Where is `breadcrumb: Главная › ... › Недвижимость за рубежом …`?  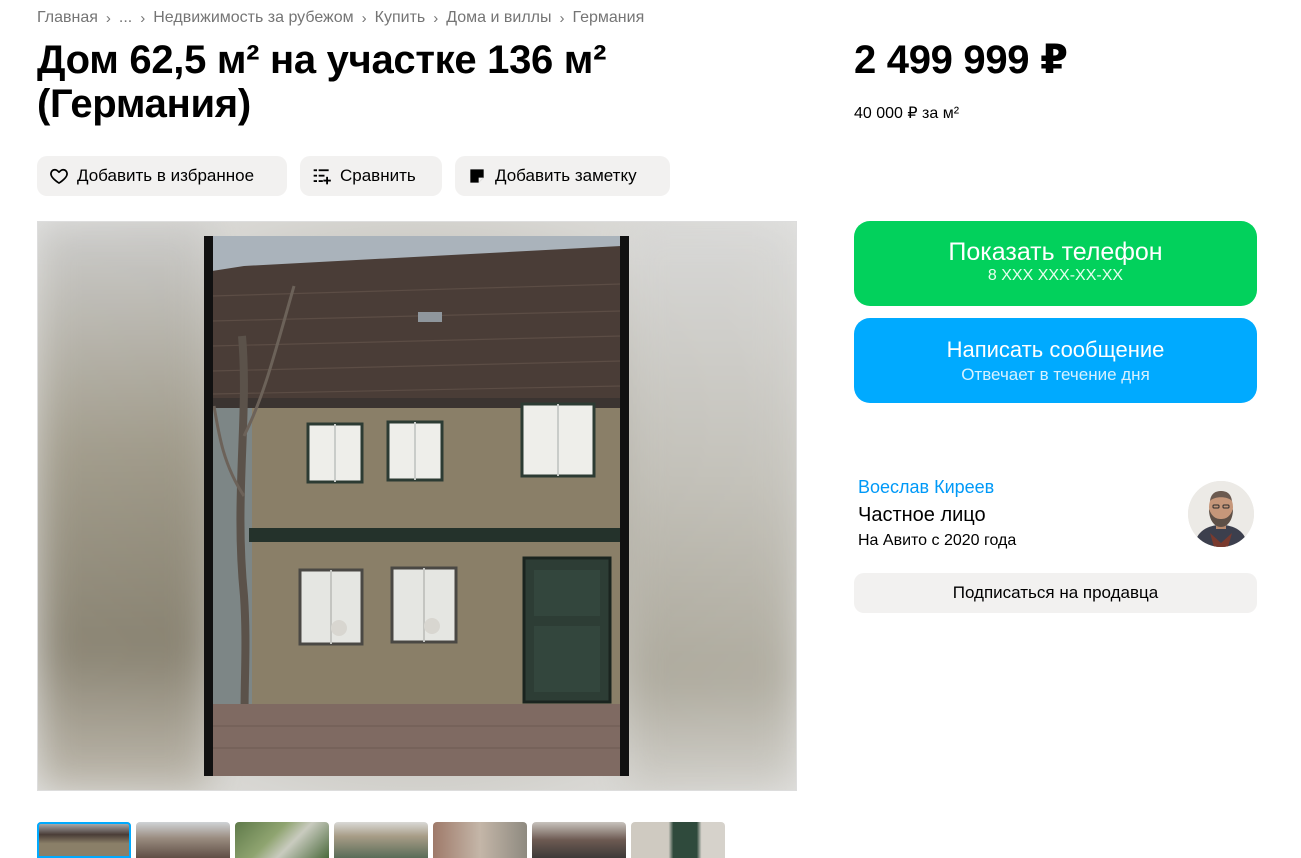
breadcrumb: Главная › ... › Недвижимость за рубежом … is located at coordinates (340, 18).